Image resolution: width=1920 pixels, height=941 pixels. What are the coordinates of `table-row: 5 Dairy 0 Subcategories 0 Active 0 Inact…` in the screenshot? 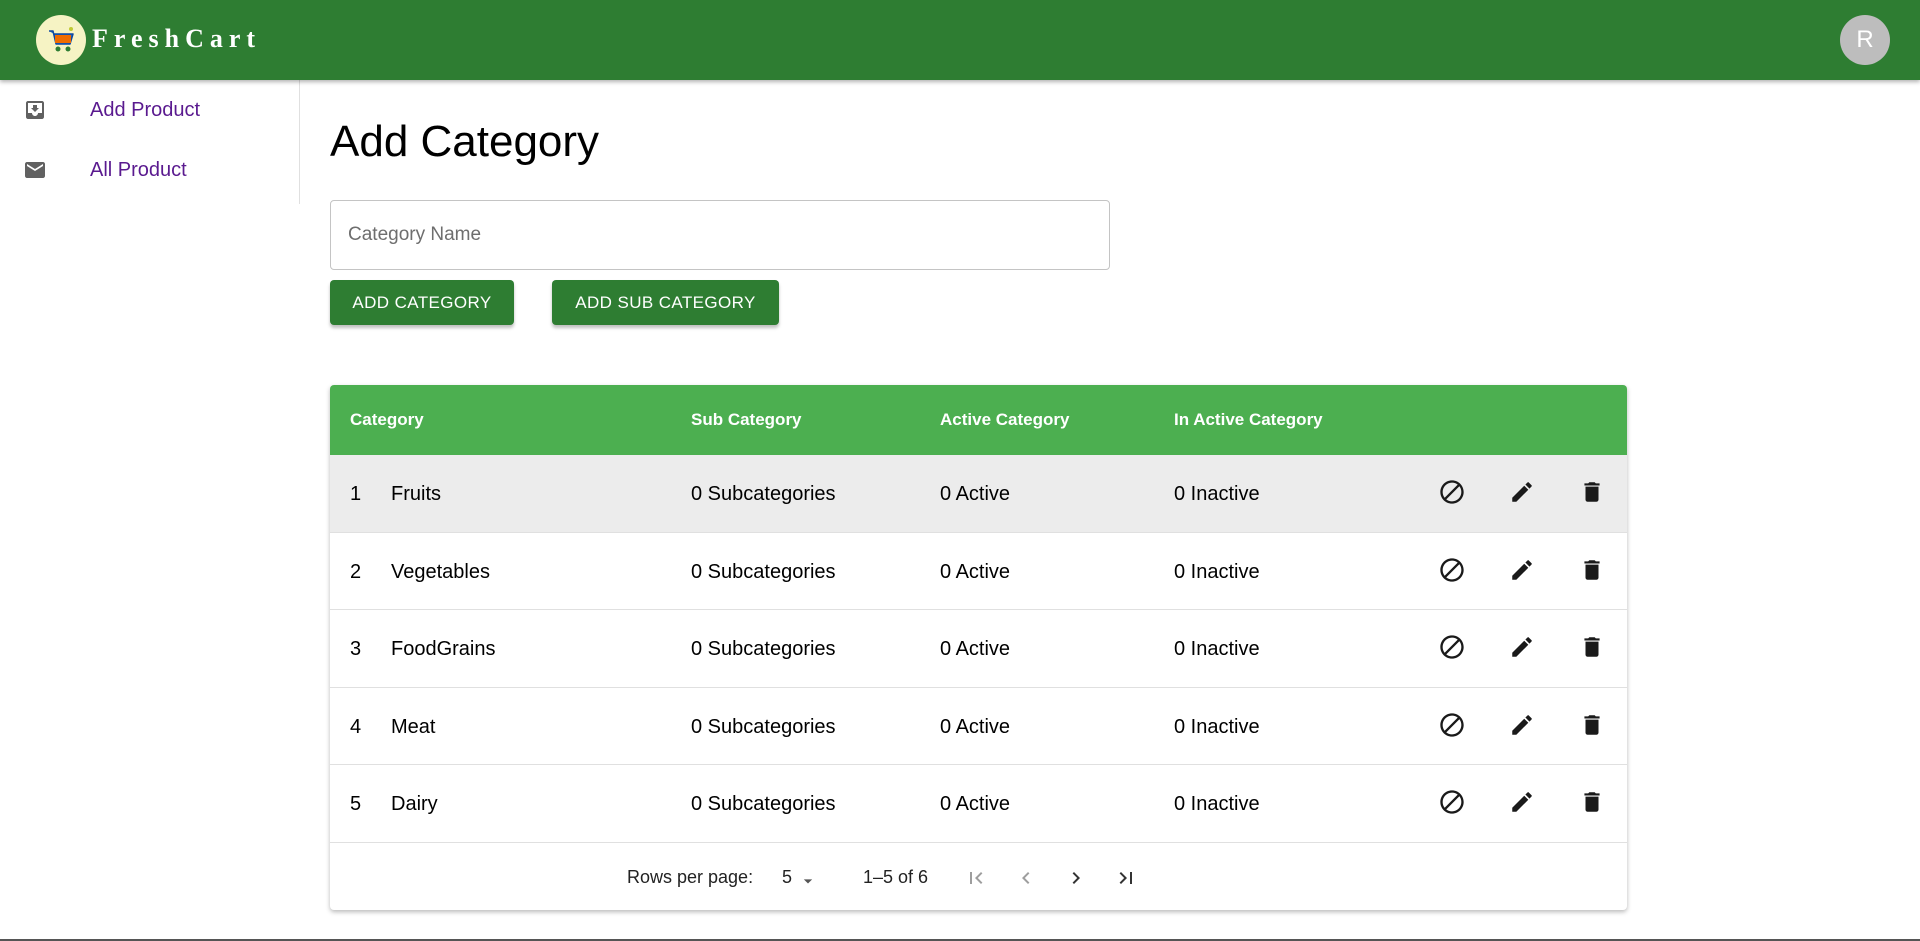 It's located at (978, 804).